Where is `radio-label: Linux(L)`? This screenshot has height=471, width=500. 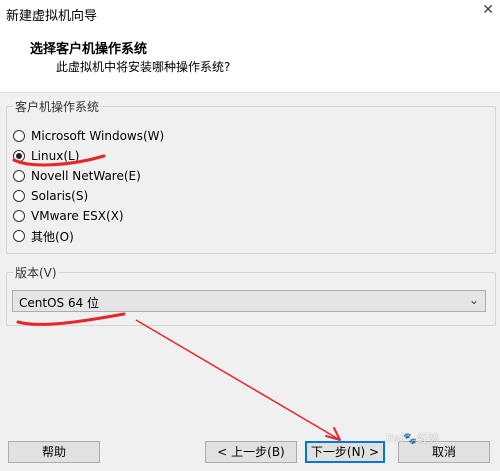 radio-label: Linux(L) is located at coordinates (55, 156).